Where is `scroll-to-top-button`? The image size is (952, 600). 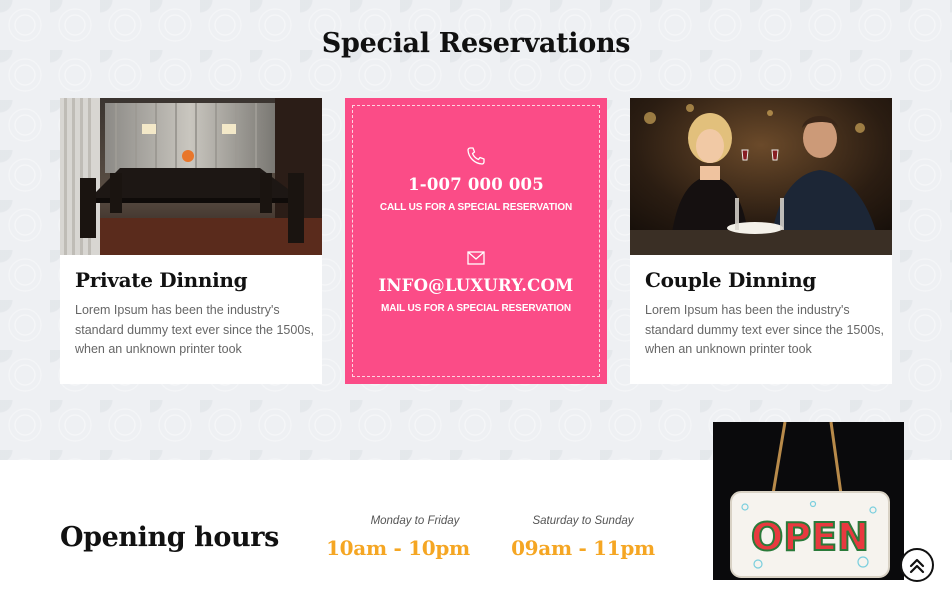
scroll-to-top-button is located at coordinates (917, 565).